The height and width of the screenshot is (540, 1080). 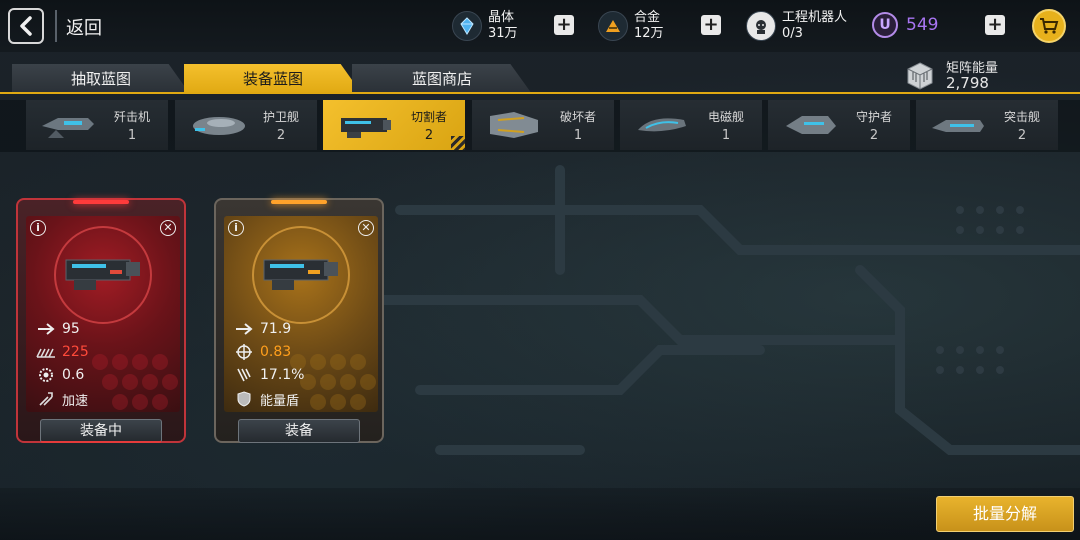 I want to click on shop-cart-button, so click(x=1049, y=26).